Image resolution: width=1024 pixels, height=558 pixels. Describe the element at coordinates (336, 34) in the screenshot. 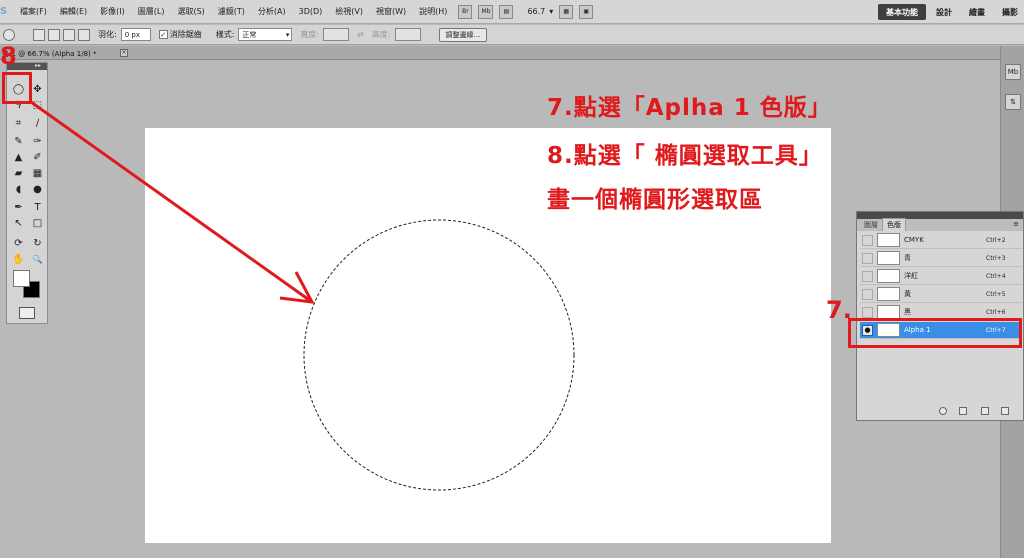

I see `width-input` at that location.